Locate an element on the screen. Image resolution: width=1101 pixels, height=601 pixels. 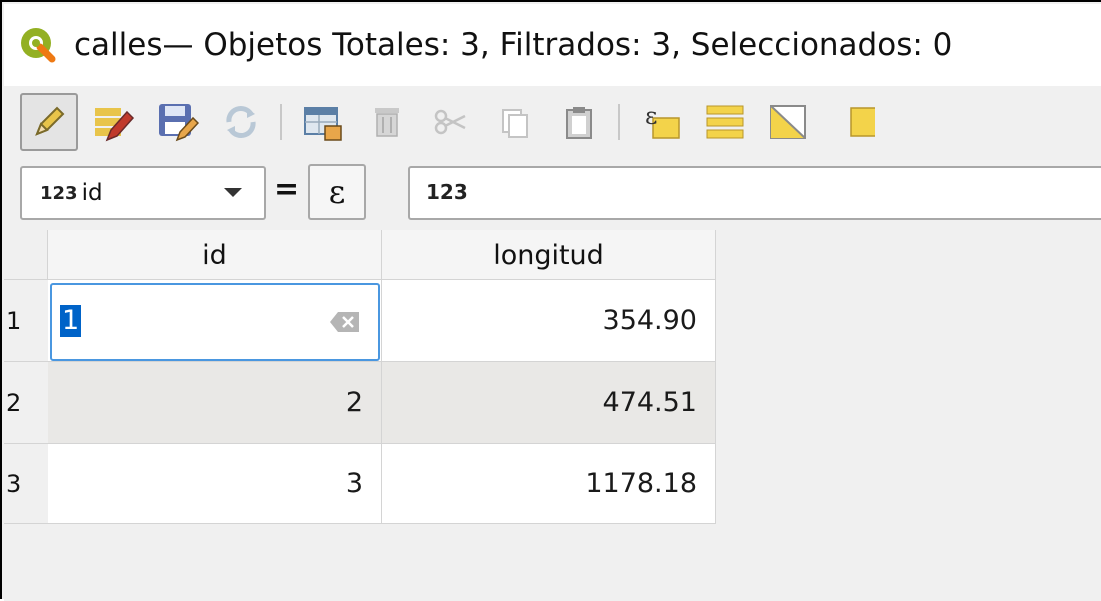
row-header: 1 is located at coordinates (26, 321).